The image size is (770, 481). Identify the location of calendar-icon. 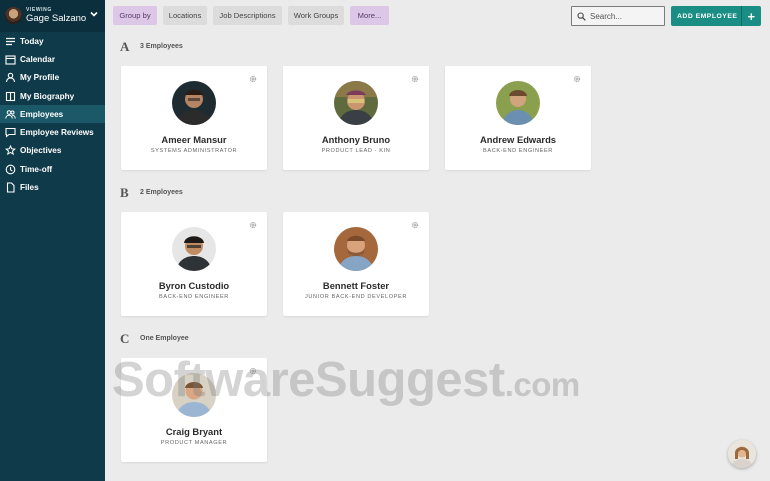
(10, 60).